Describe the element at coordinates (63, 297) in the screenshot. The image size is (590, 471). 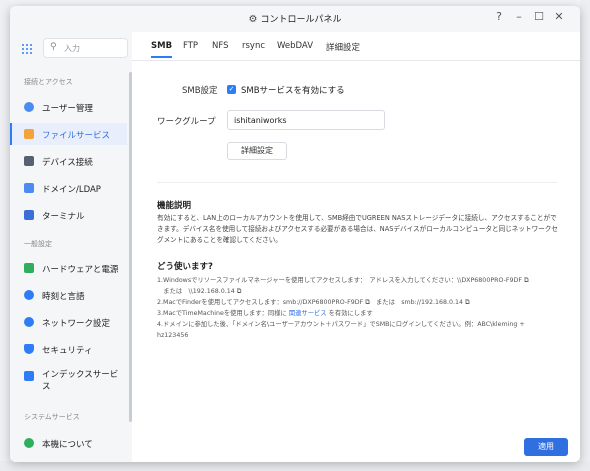
I see `sidebar-item-label: 時刻と言語` at that location.